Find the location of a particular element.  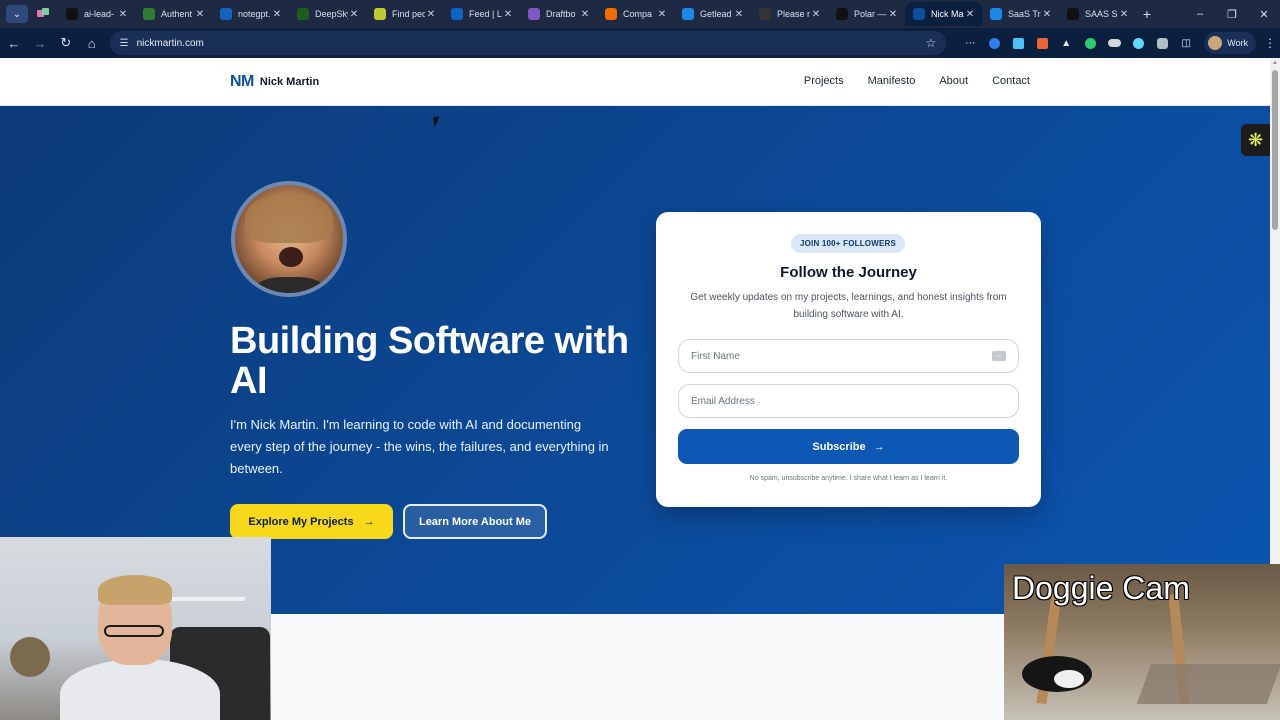

subscribe-button: Subscribe → is located at coordinates (848, 446).